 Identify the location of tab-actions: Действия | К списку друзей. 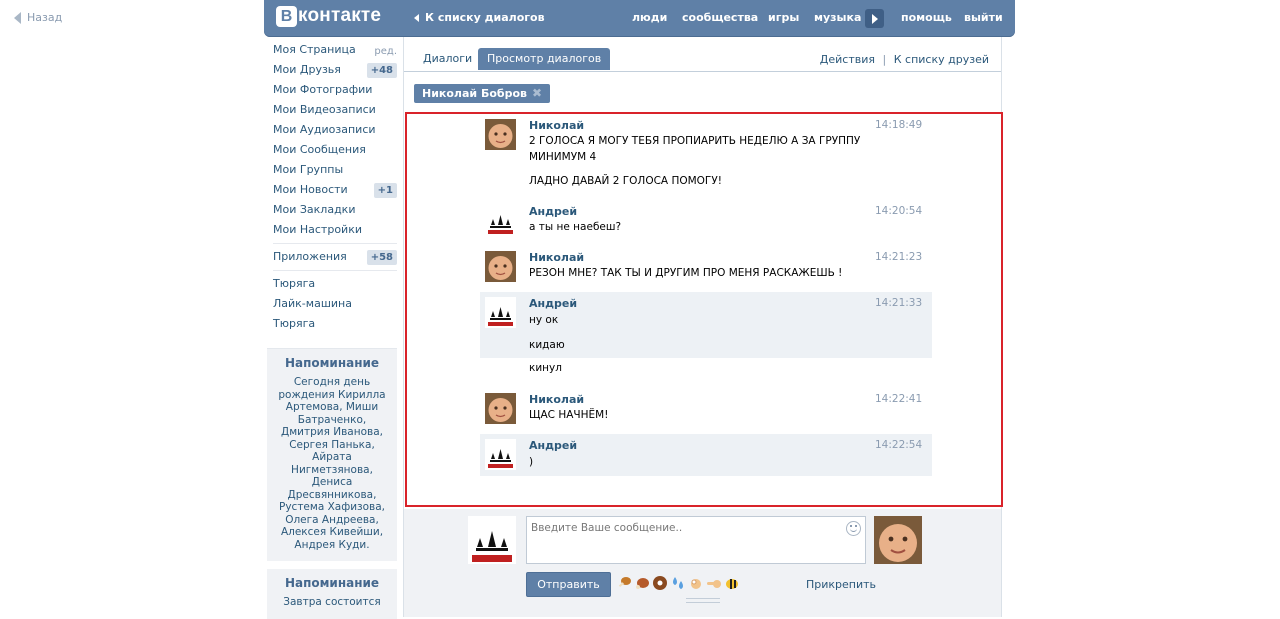
(904, 59).